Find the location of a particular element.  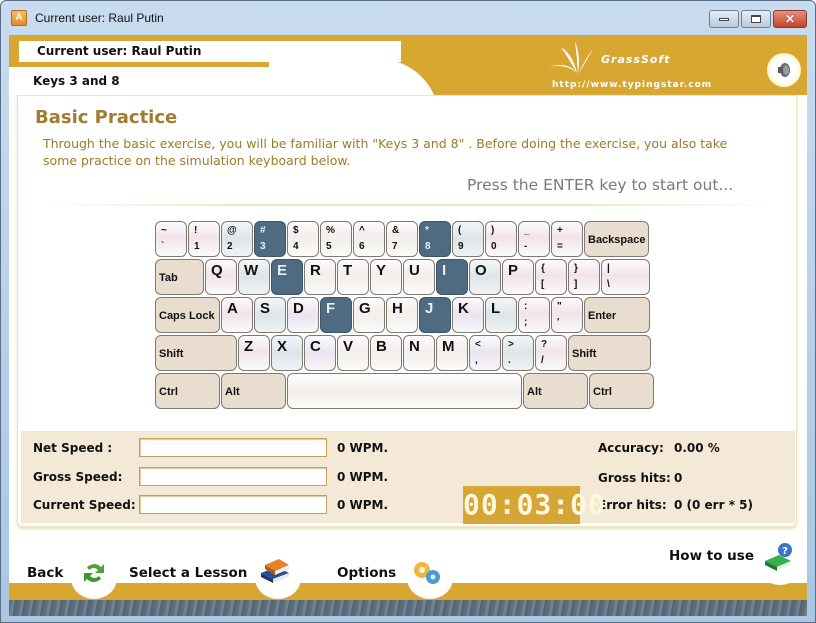

key-k: K is located at coordinates (468, 315).